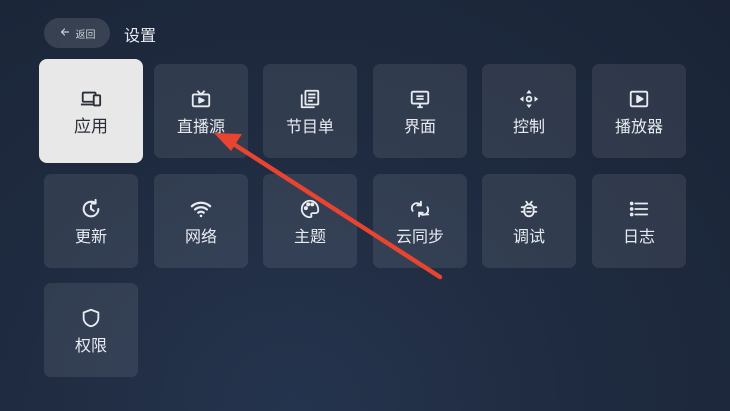 Image resolution: width=730 pixels, height=411 pixels. Describe the element at coordinates (419, 126) in the screenshot. I see `tile-label: 界面` at that location.